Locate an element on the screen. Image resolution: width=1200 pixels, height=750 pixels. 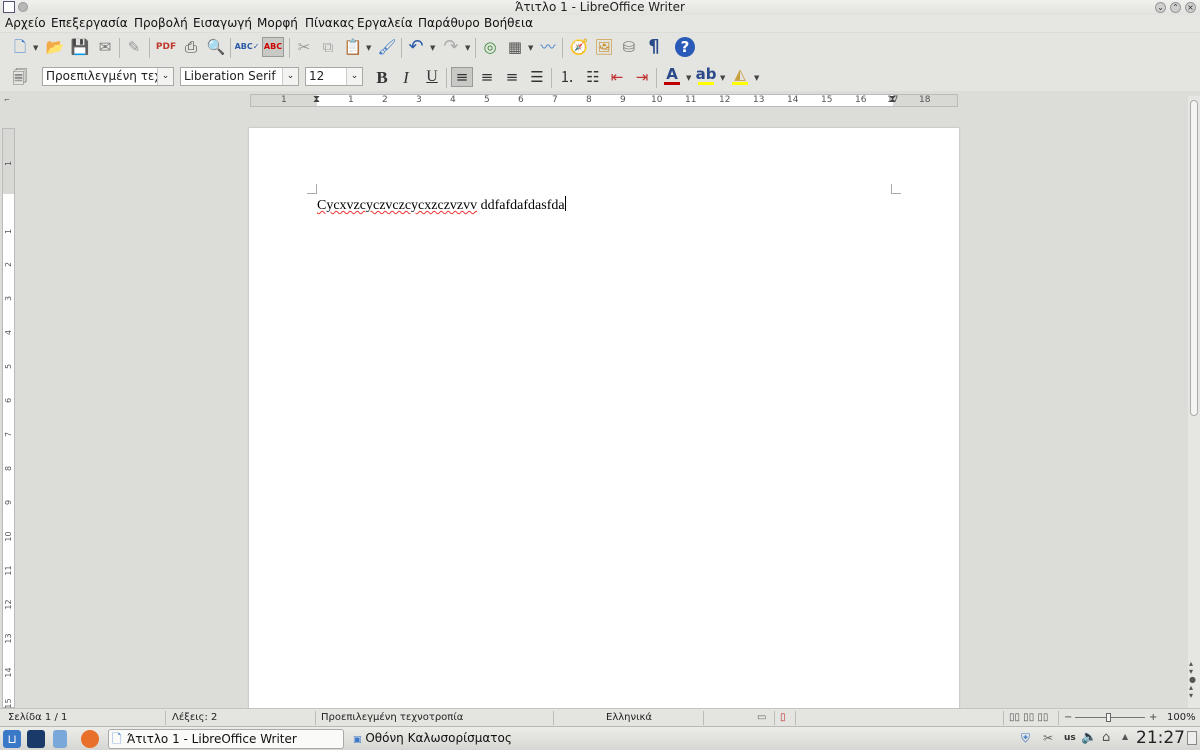
document-modified-icon: ▯ is located at coordinates (783, 717).